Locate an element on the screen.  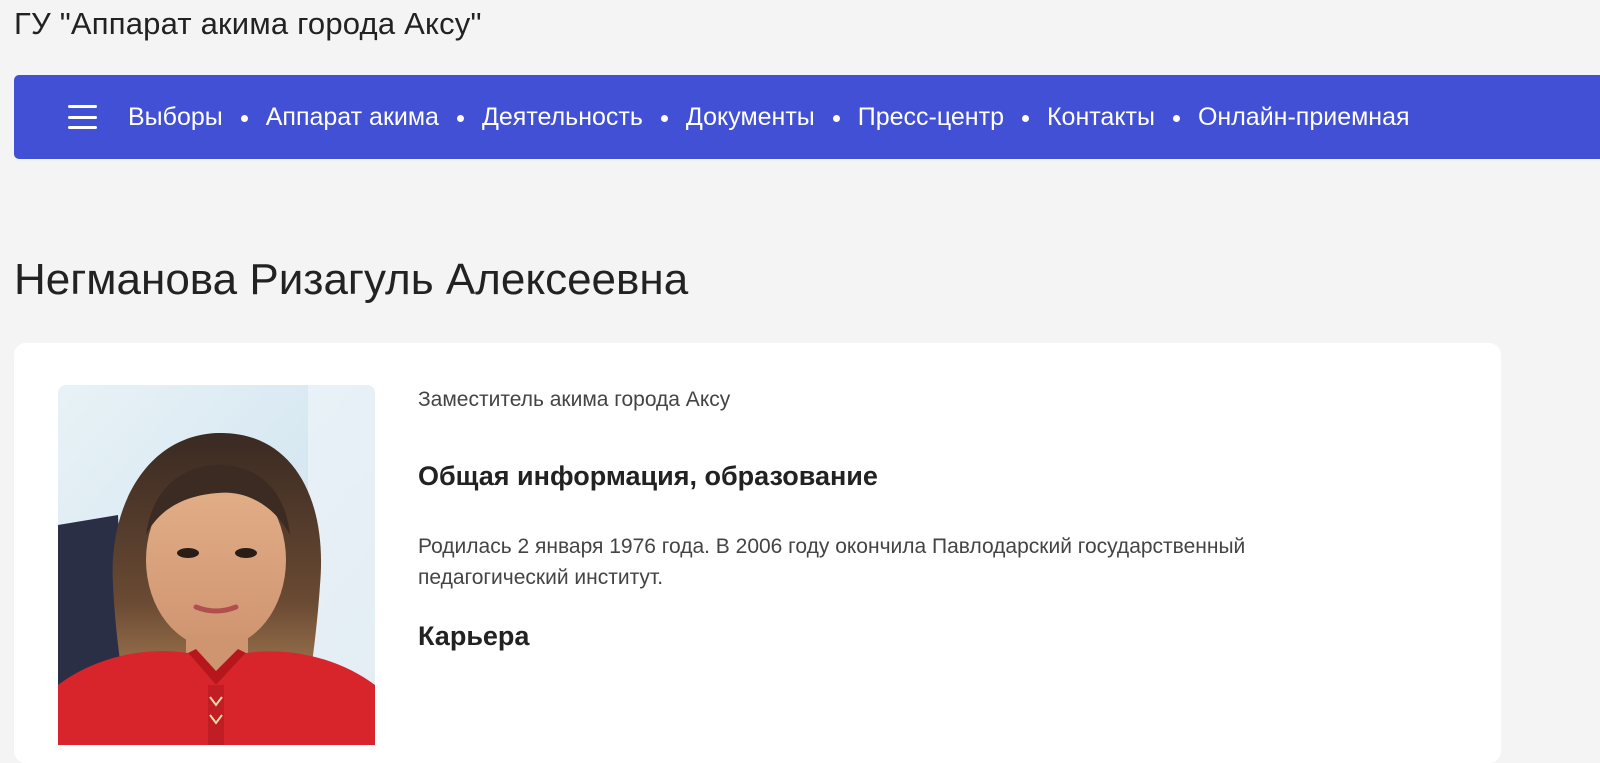
nav-item-documents: Документы is located at coordinates (750, 117).